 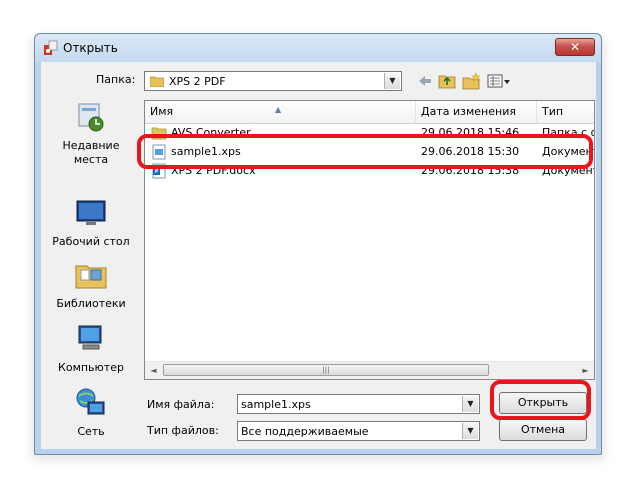 I want to click on scroll-left-icon: ◄, so click(x=153, y=370).